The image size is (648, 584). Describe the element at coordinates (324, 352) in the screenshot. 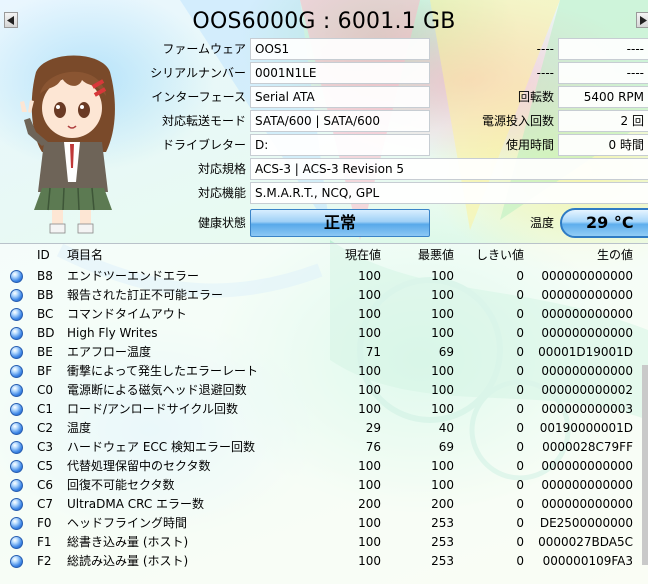

I see `table-row: BE エアフロー温度 71 69 0 00001D19001D` at that location.